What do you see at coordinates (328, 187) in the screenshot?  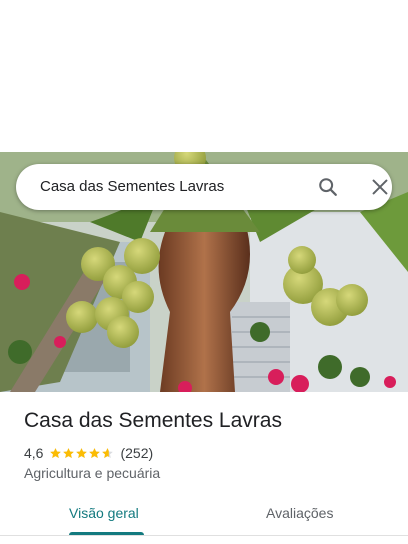 I see `search-icon` at bounding box center [328, 187].